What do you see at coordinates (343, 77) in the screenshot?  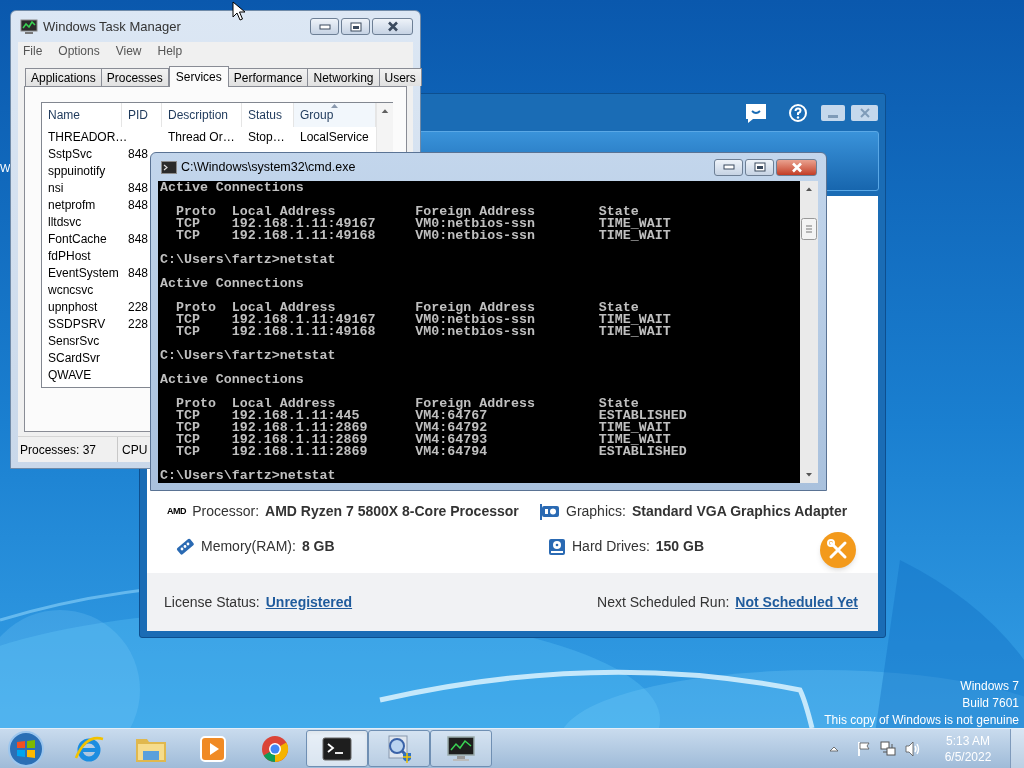 I see `tab: Networking` at bounding box center [343, 77].